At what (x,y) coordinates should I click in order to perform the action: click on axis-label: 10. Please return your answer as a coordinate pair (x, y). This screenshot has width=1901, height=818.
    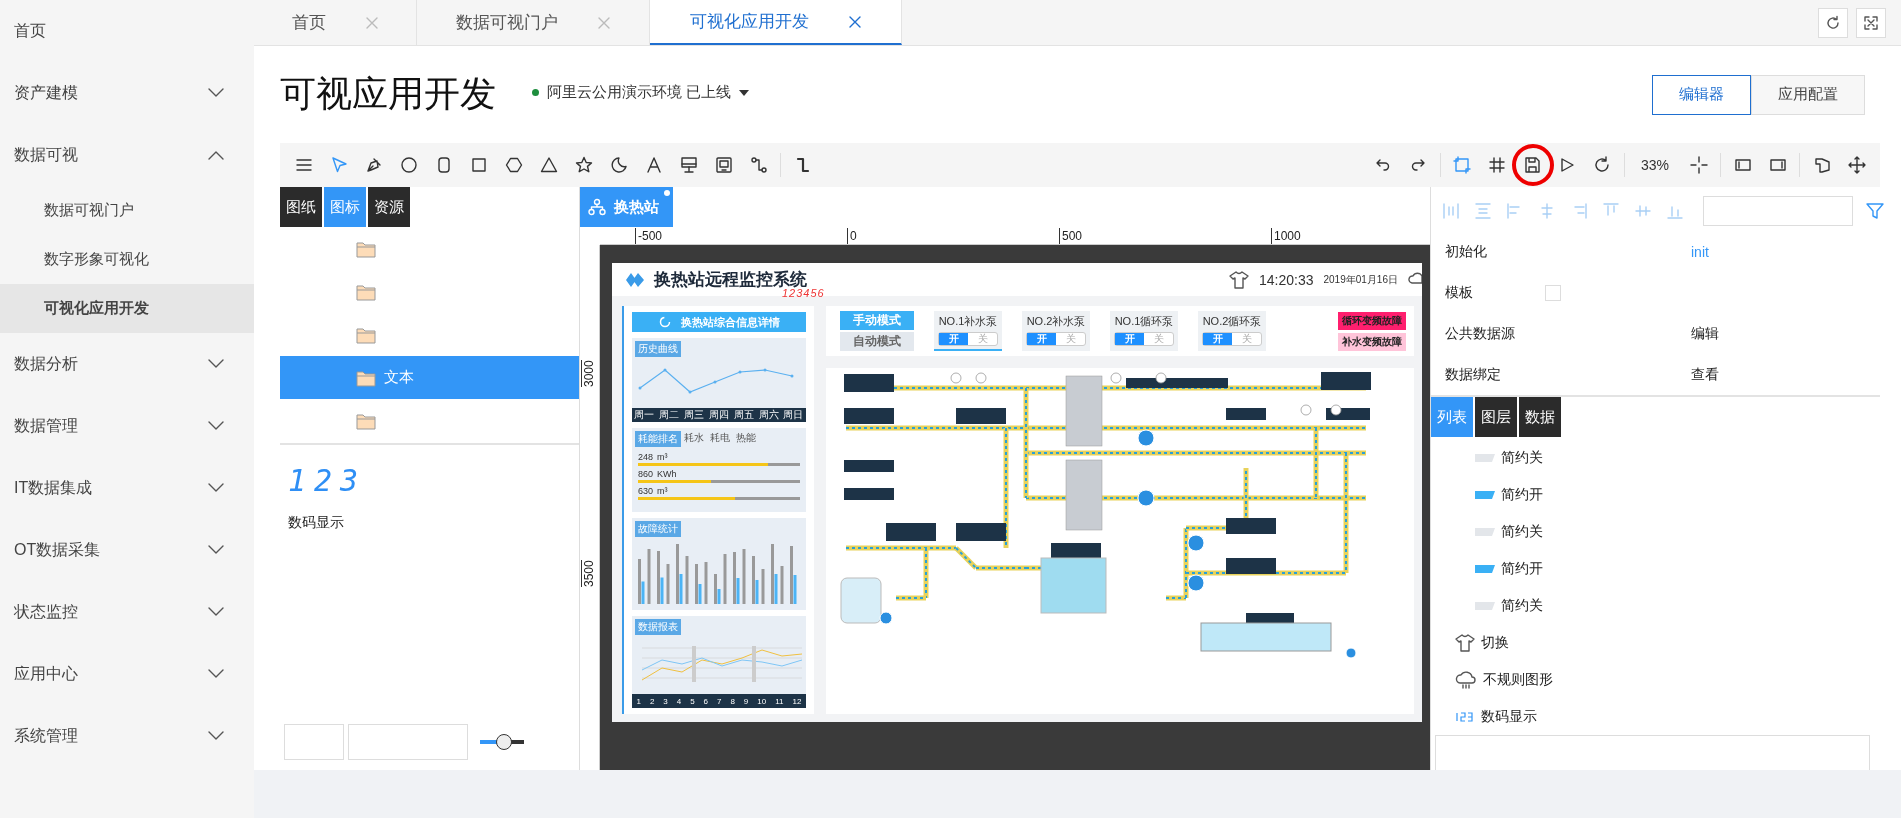
    Looking at the image, I should click on (762, 701).